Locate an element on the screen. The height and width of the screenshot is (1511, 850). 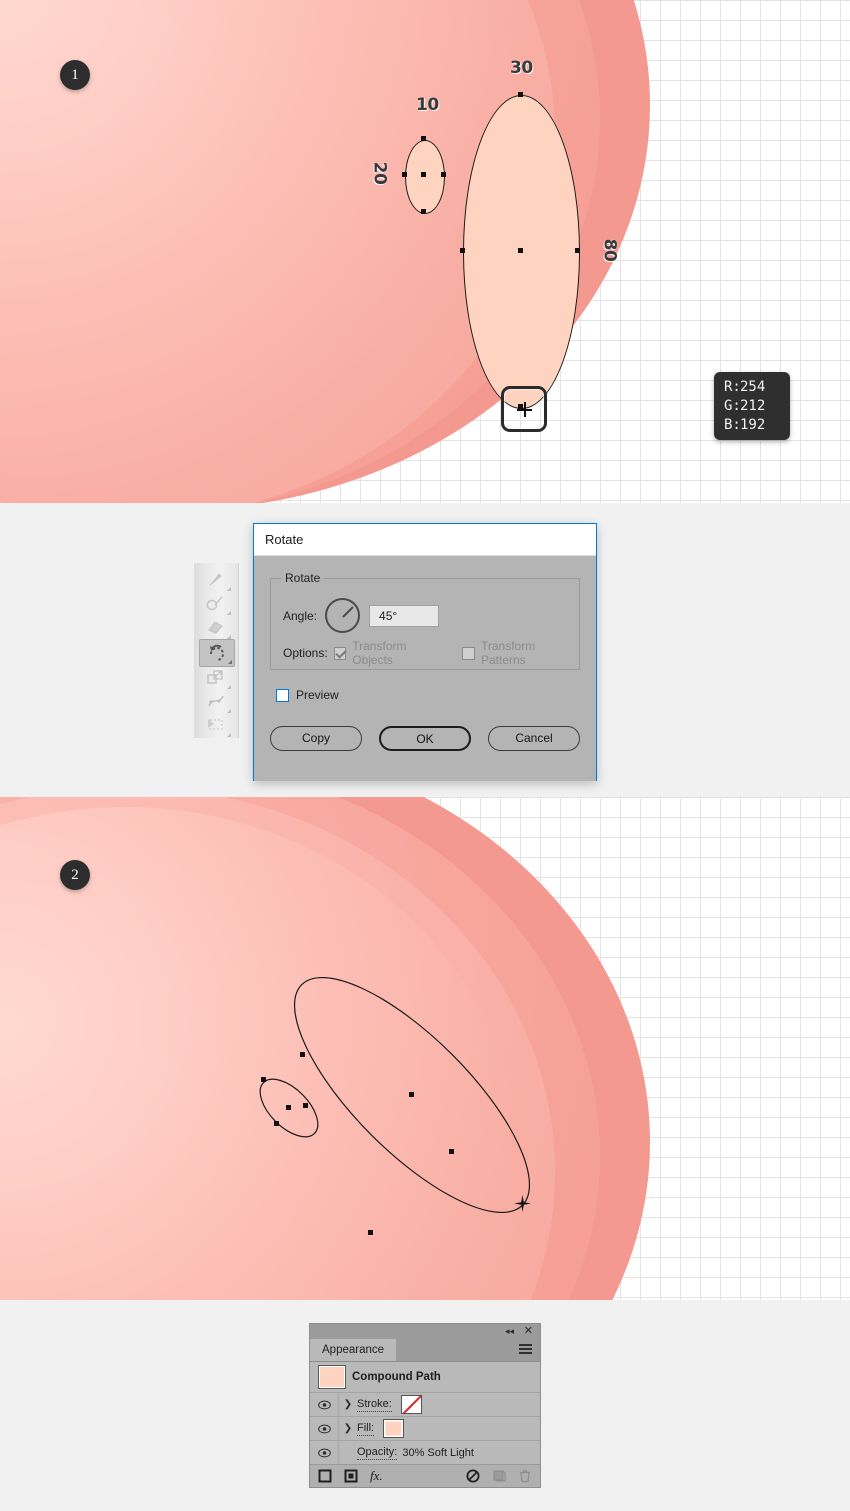
label-large-ellipse-width: 30 is located at coordinates (521, 68).